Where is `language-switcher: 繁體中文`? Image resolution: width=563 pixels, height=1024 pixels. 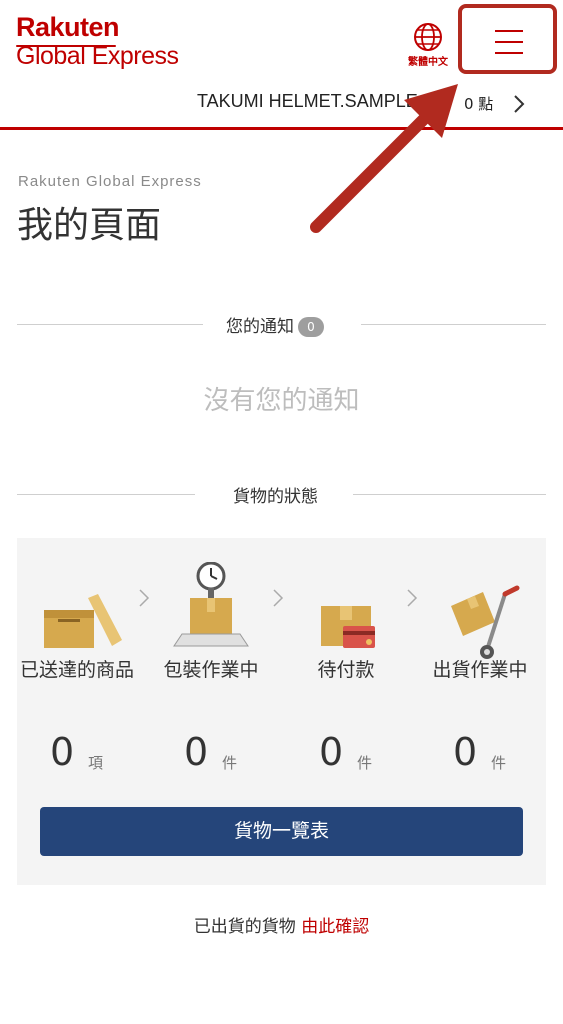 language-switcher: 繁體中文 is located at coordinates (428, 45).